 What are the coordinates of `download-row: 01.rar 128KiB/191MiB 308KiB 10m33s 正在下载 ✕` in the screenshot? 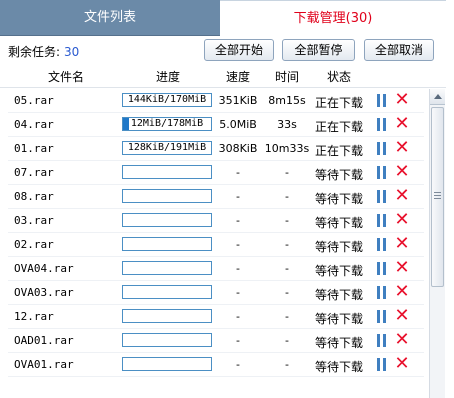 It's located at (214, 149).